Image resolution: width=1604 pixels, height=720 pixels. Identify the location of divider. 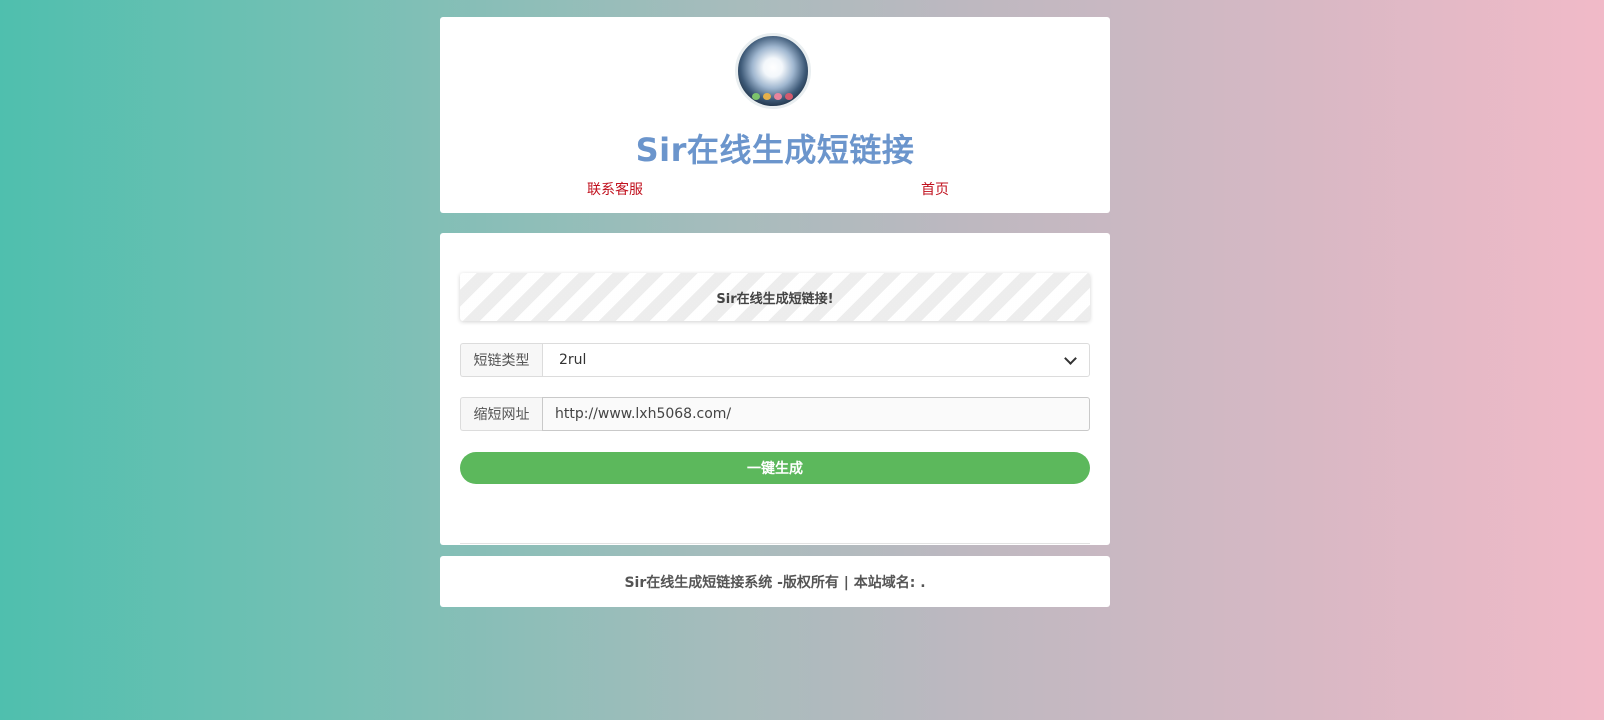
(775, 543).